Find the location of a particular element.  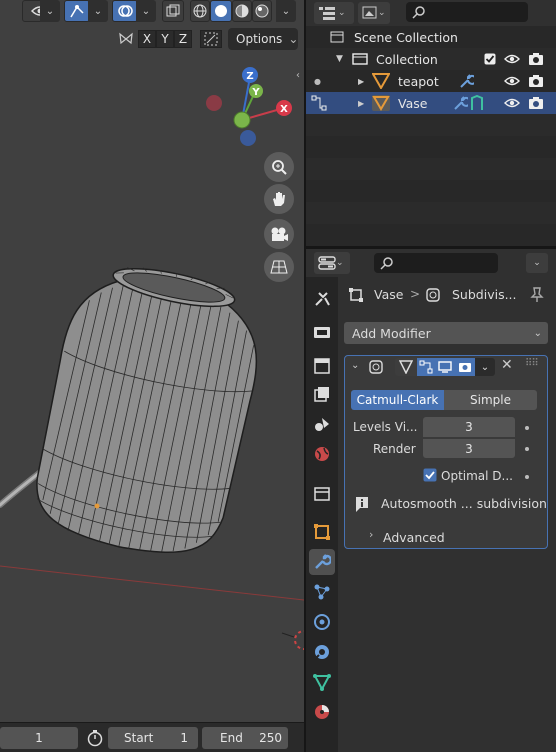

tab-tool is located at coordinates (322, 298).